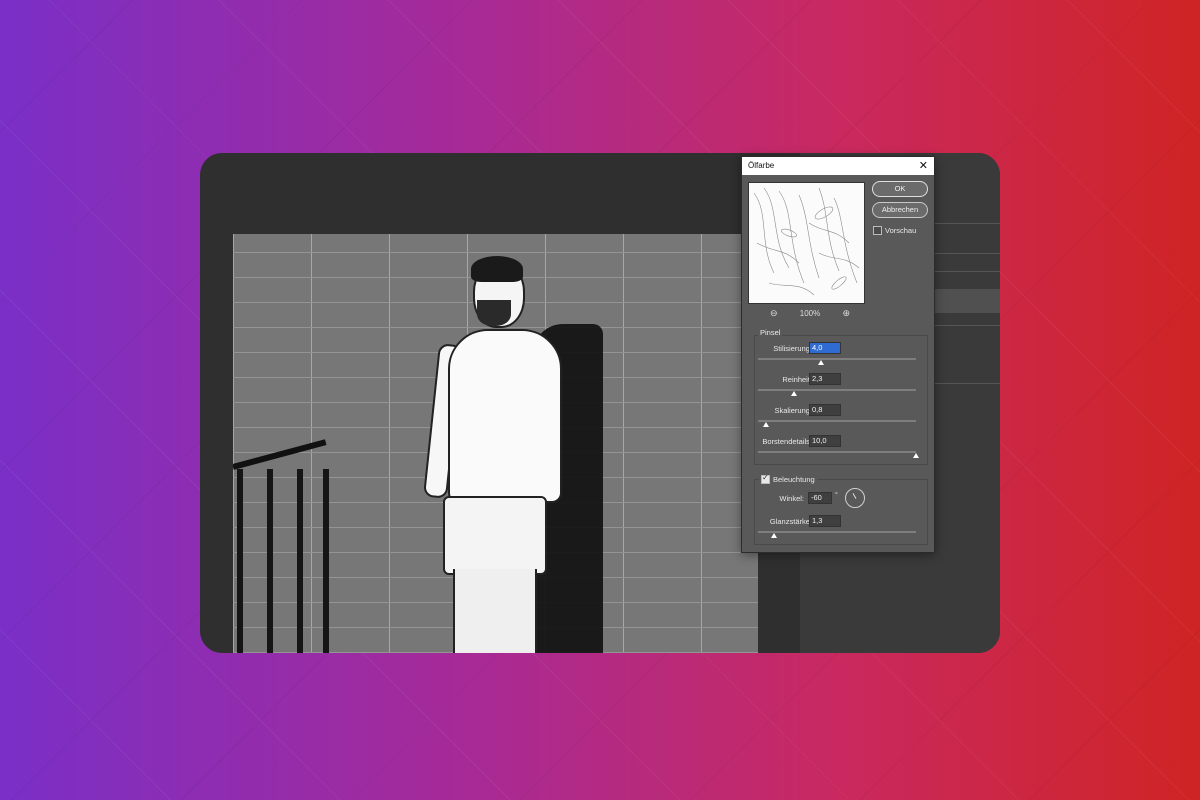 The width and height of the screenshot is (1200, 800). Describe the element at coordinates (794, 393) in the screenshot. I see `purity-slider-knob` at that location.